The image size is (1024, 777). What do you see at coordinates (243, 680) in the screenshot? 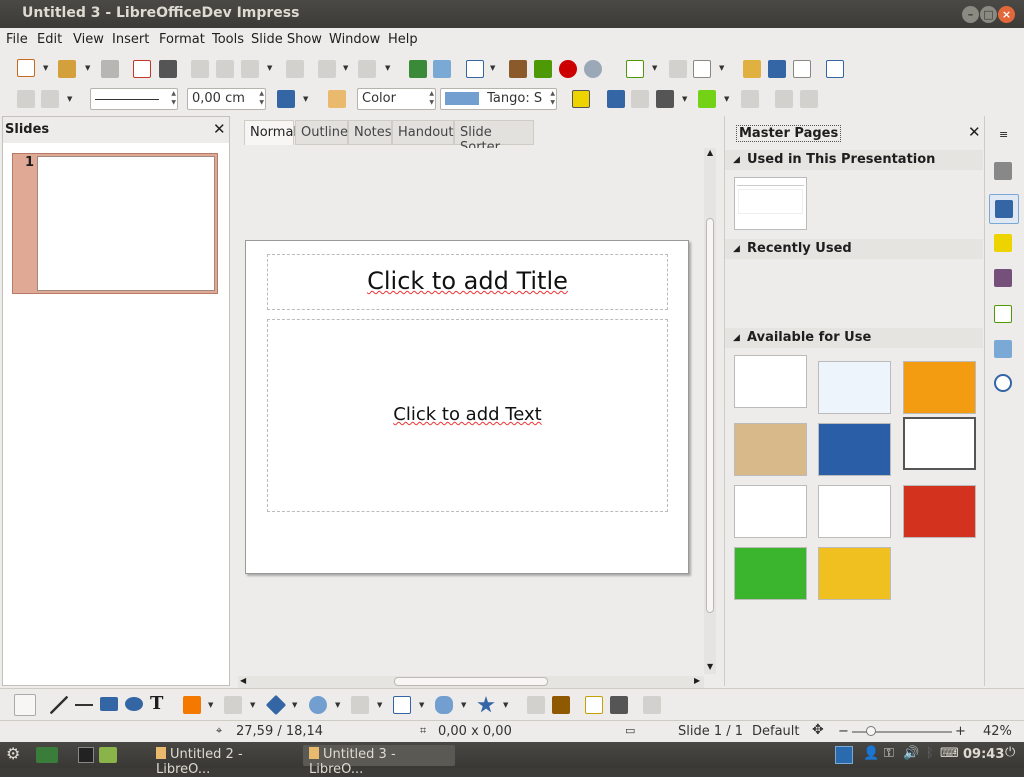
I see `scroll-left-icon: ◀` at bounding box center [243, 680].